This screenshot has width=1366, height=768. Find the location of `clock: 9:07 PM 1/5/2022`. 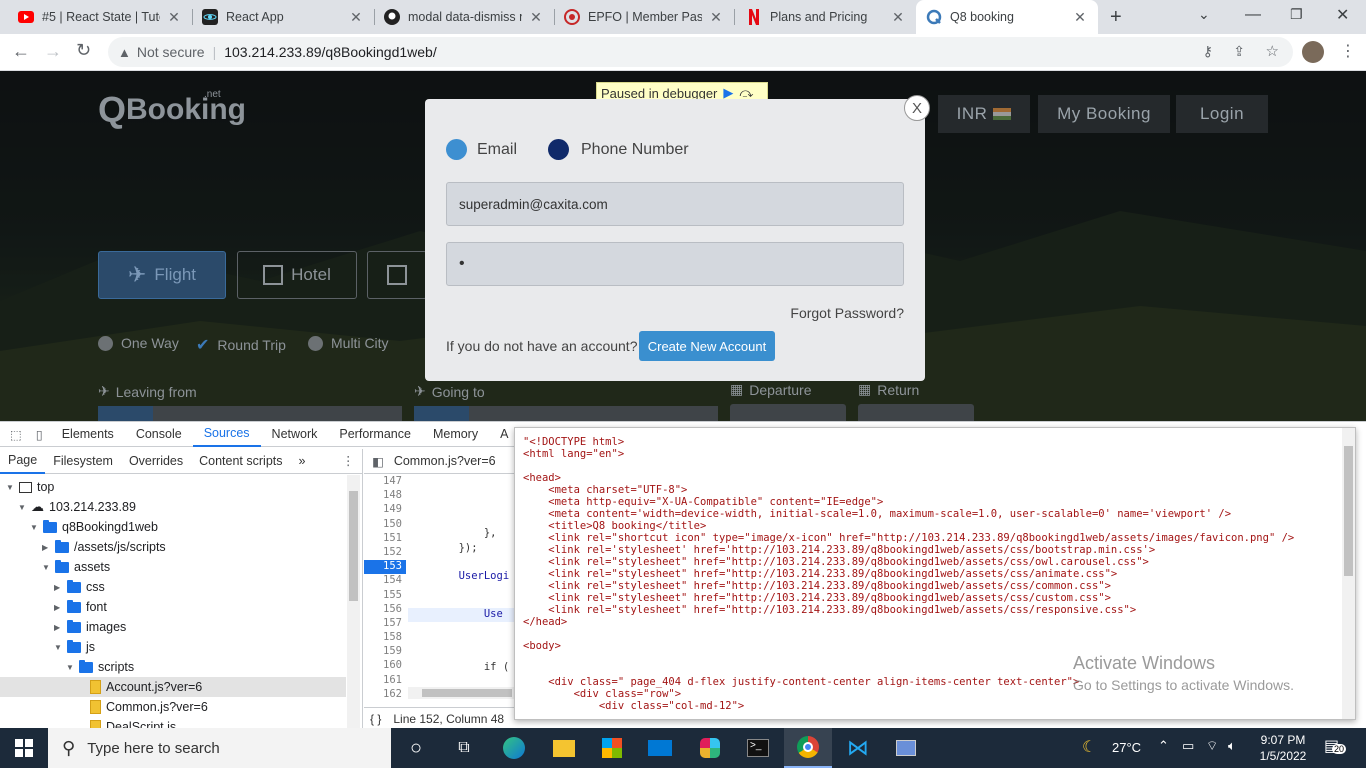

clock: 9:07 PM 1/5/2022 is located at coordinates (1283, 748).